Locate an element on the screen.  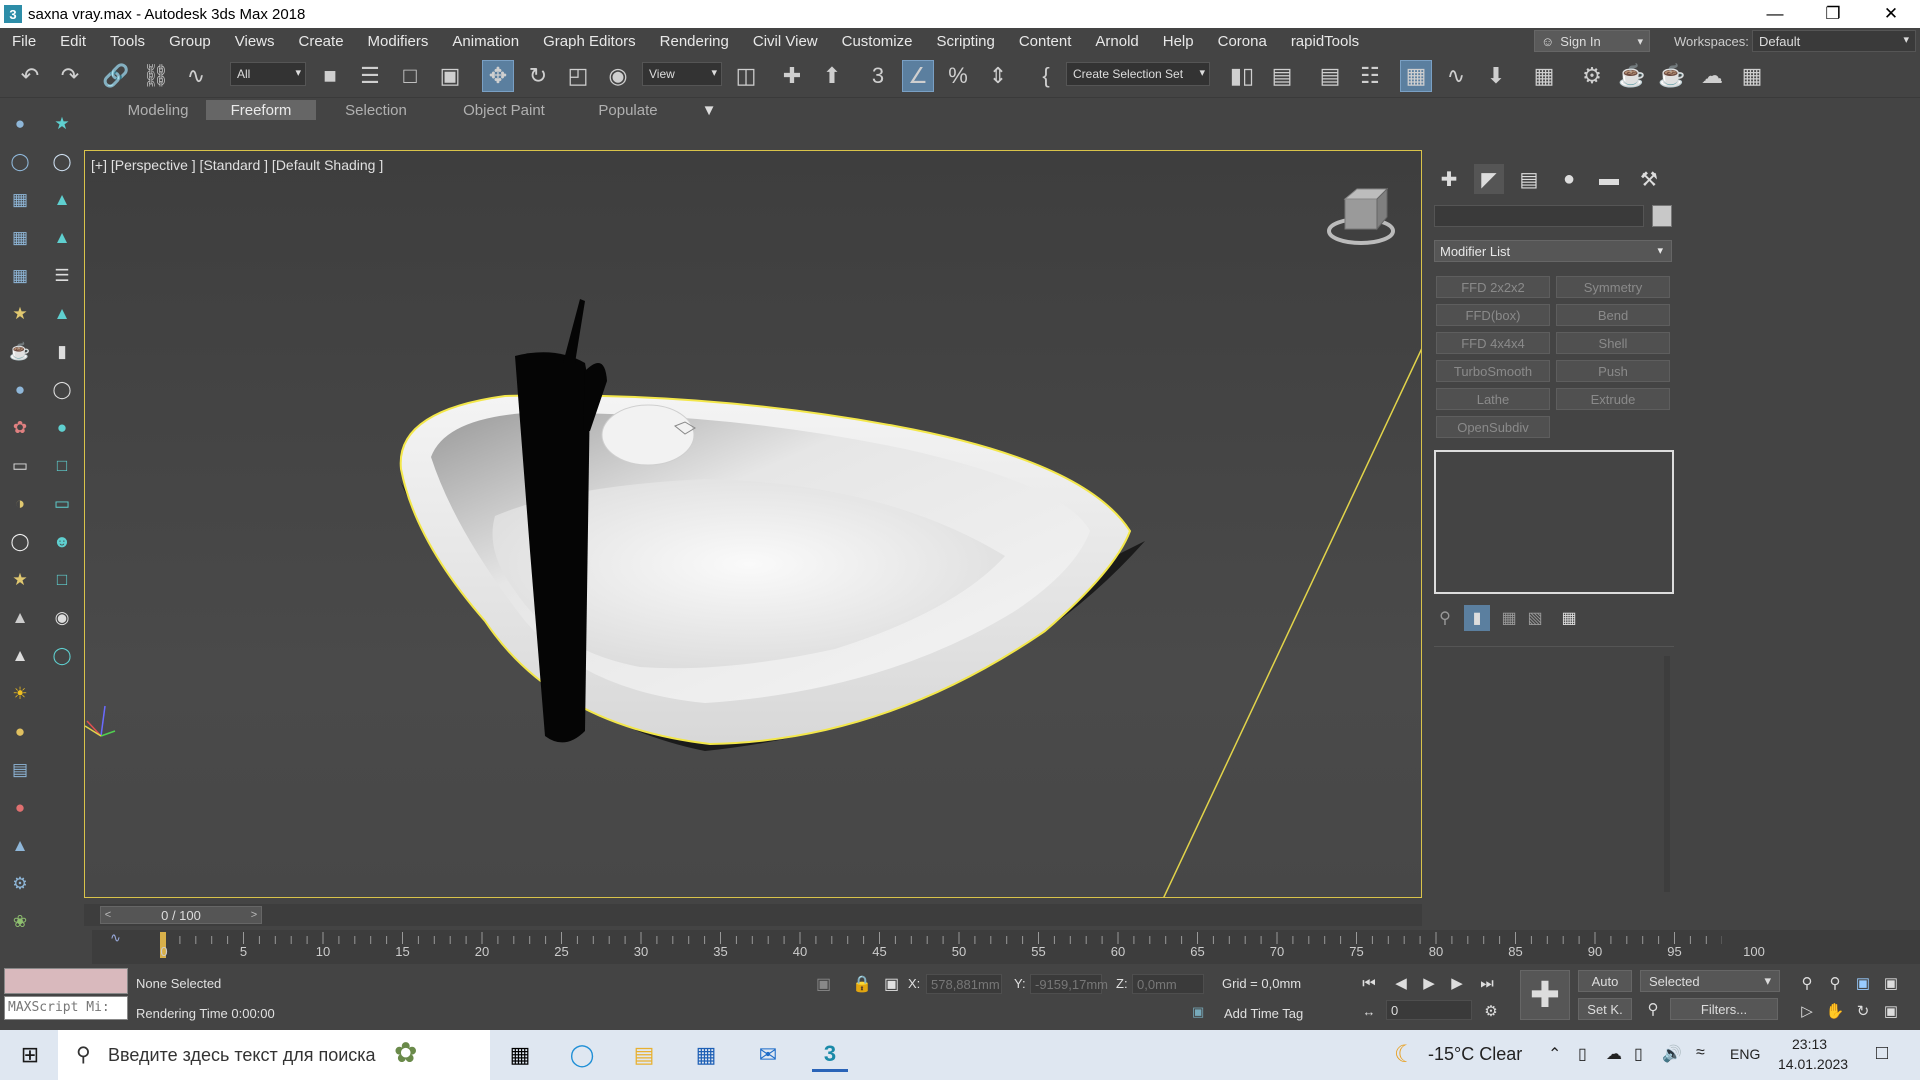
menu-graph-editors: Graph Editors is located at coordinates (589, 41).